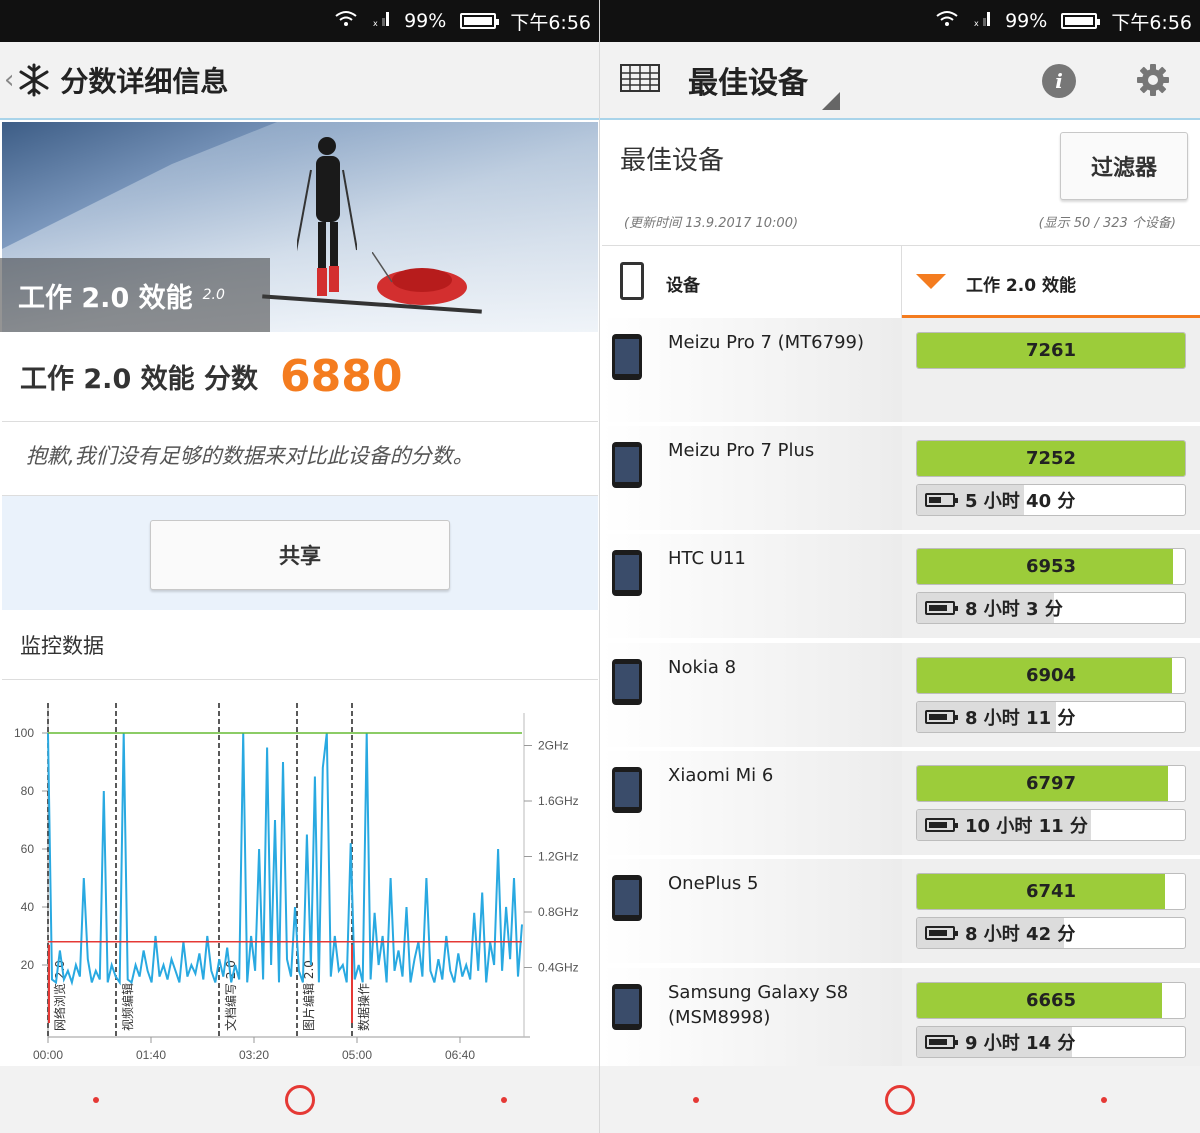  I want to click on battery-percent: 99%, so click(1026, 21).